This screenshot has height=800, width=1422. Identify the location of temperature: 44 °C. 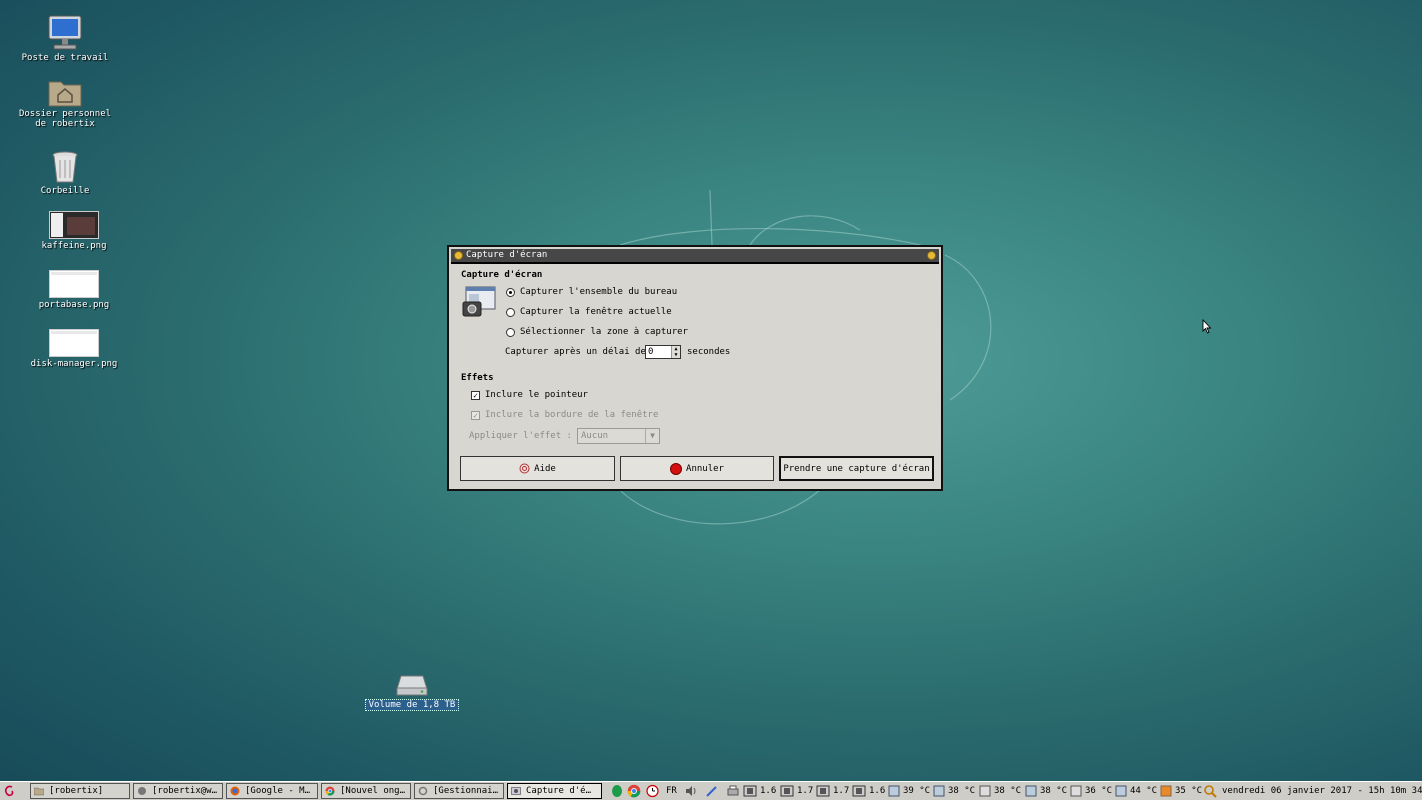
(1144, 791).